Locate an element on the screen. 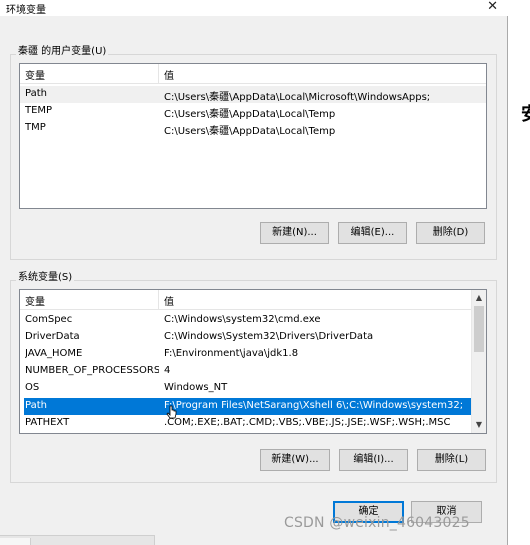  variable-name: TEMP is located at coordinates (39, 110).